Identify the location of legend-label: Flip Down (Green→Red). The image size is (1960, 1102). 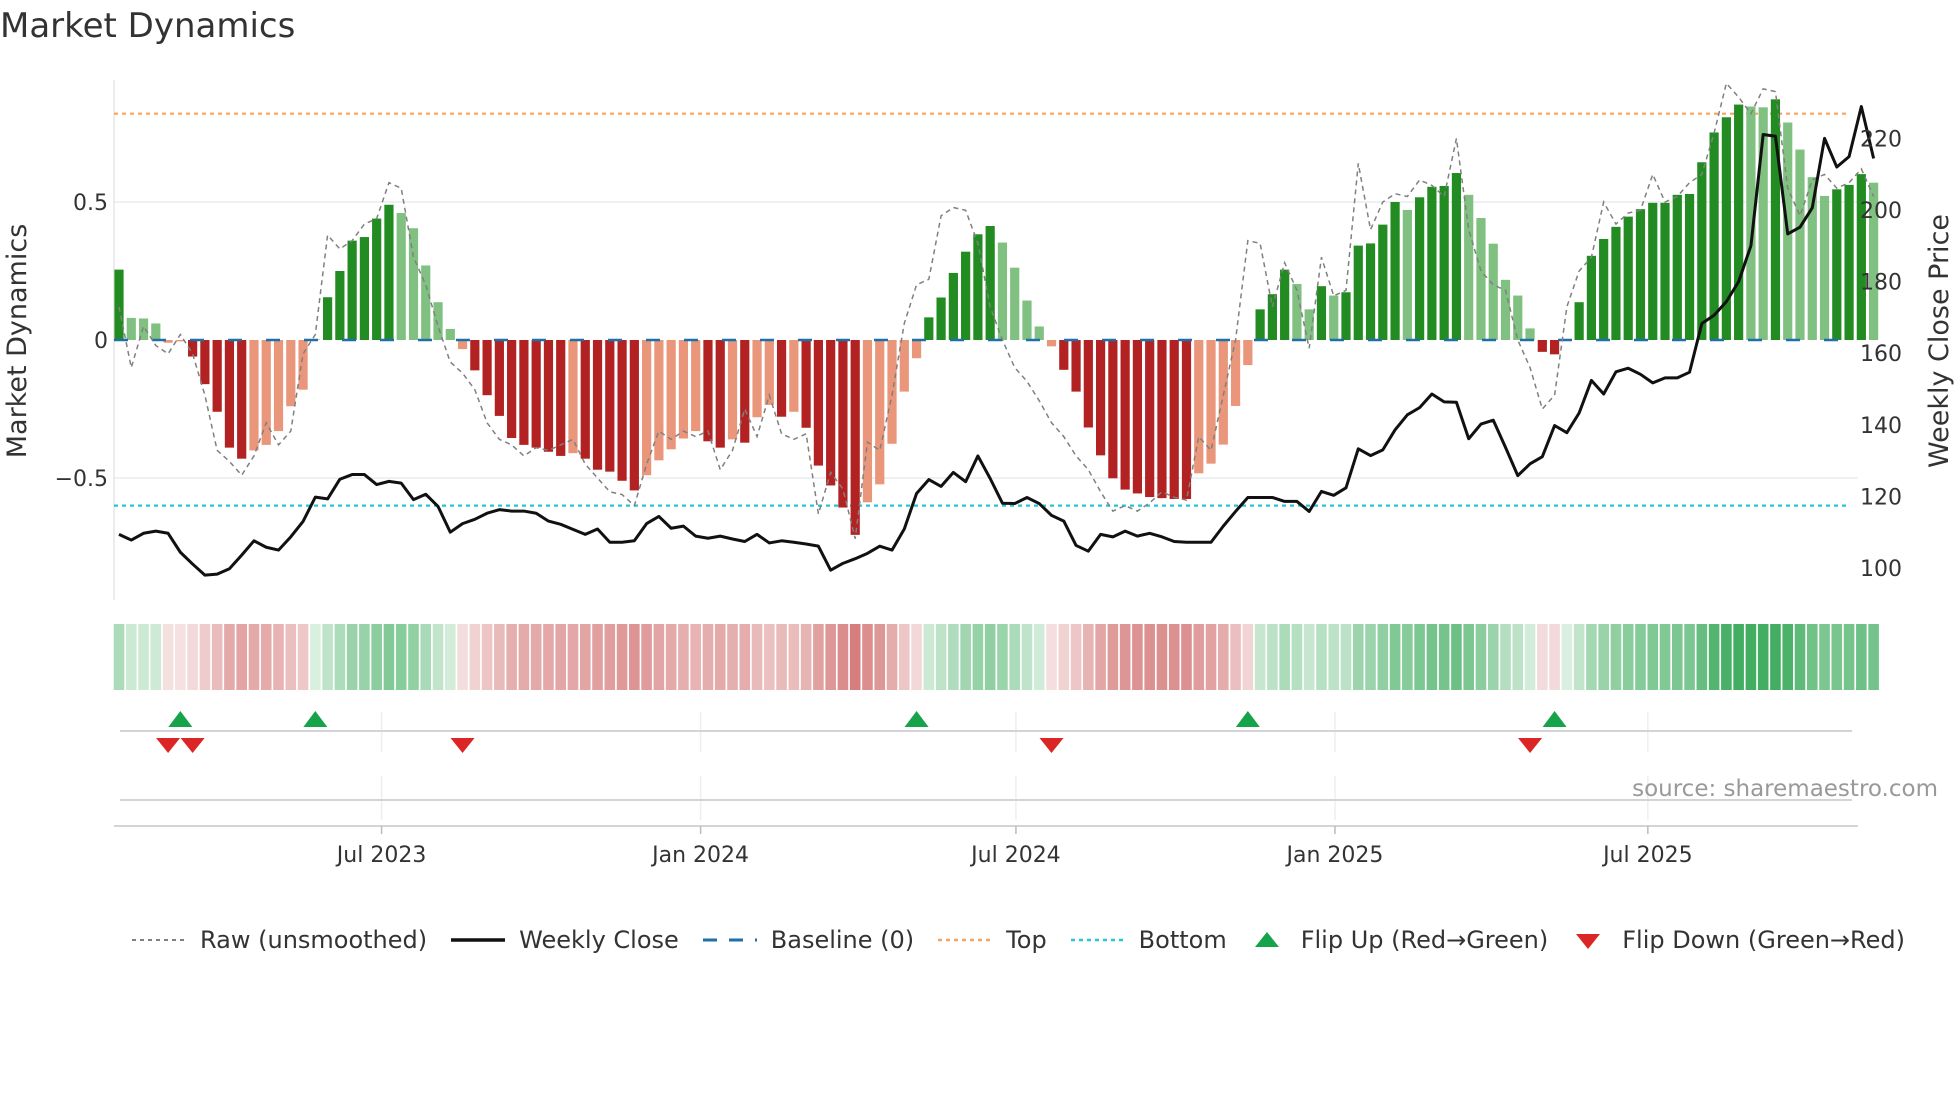
(1763, 940).